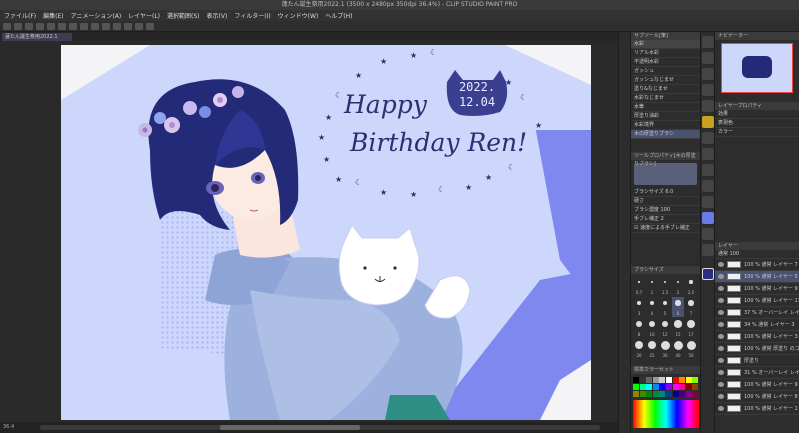 This screenshot has height=433, width=799. Describe the element at coordinates (708, 274) in the screenshot. I see `main-color-icon` at that location.